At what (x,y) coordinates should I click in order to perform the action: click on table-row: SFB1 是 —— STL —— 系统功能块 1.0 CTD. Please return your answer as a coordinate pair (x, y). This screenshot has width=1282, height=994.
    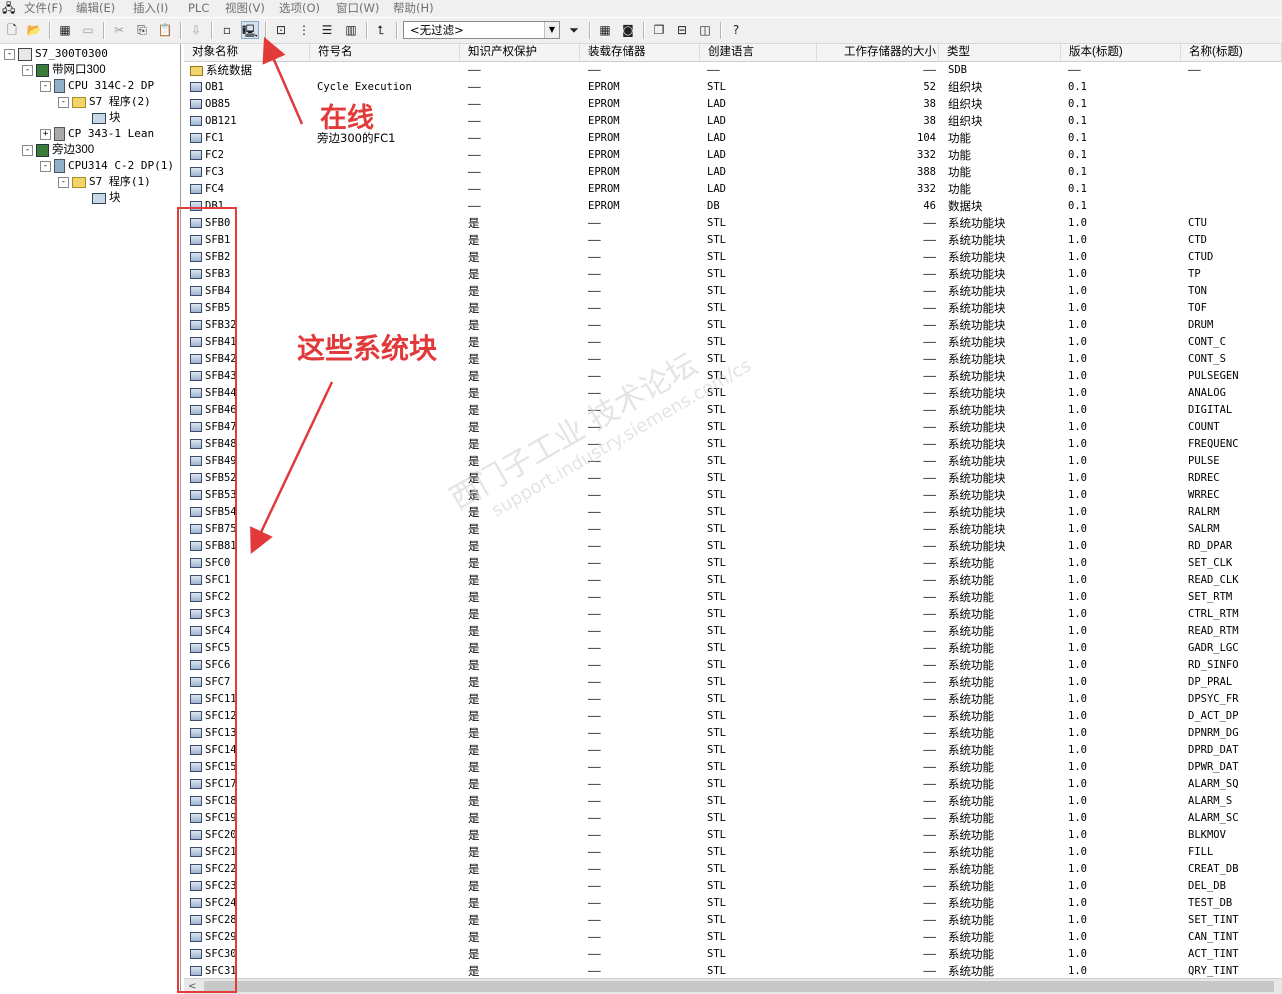
    Looking at the image, I should click on (733, 240).